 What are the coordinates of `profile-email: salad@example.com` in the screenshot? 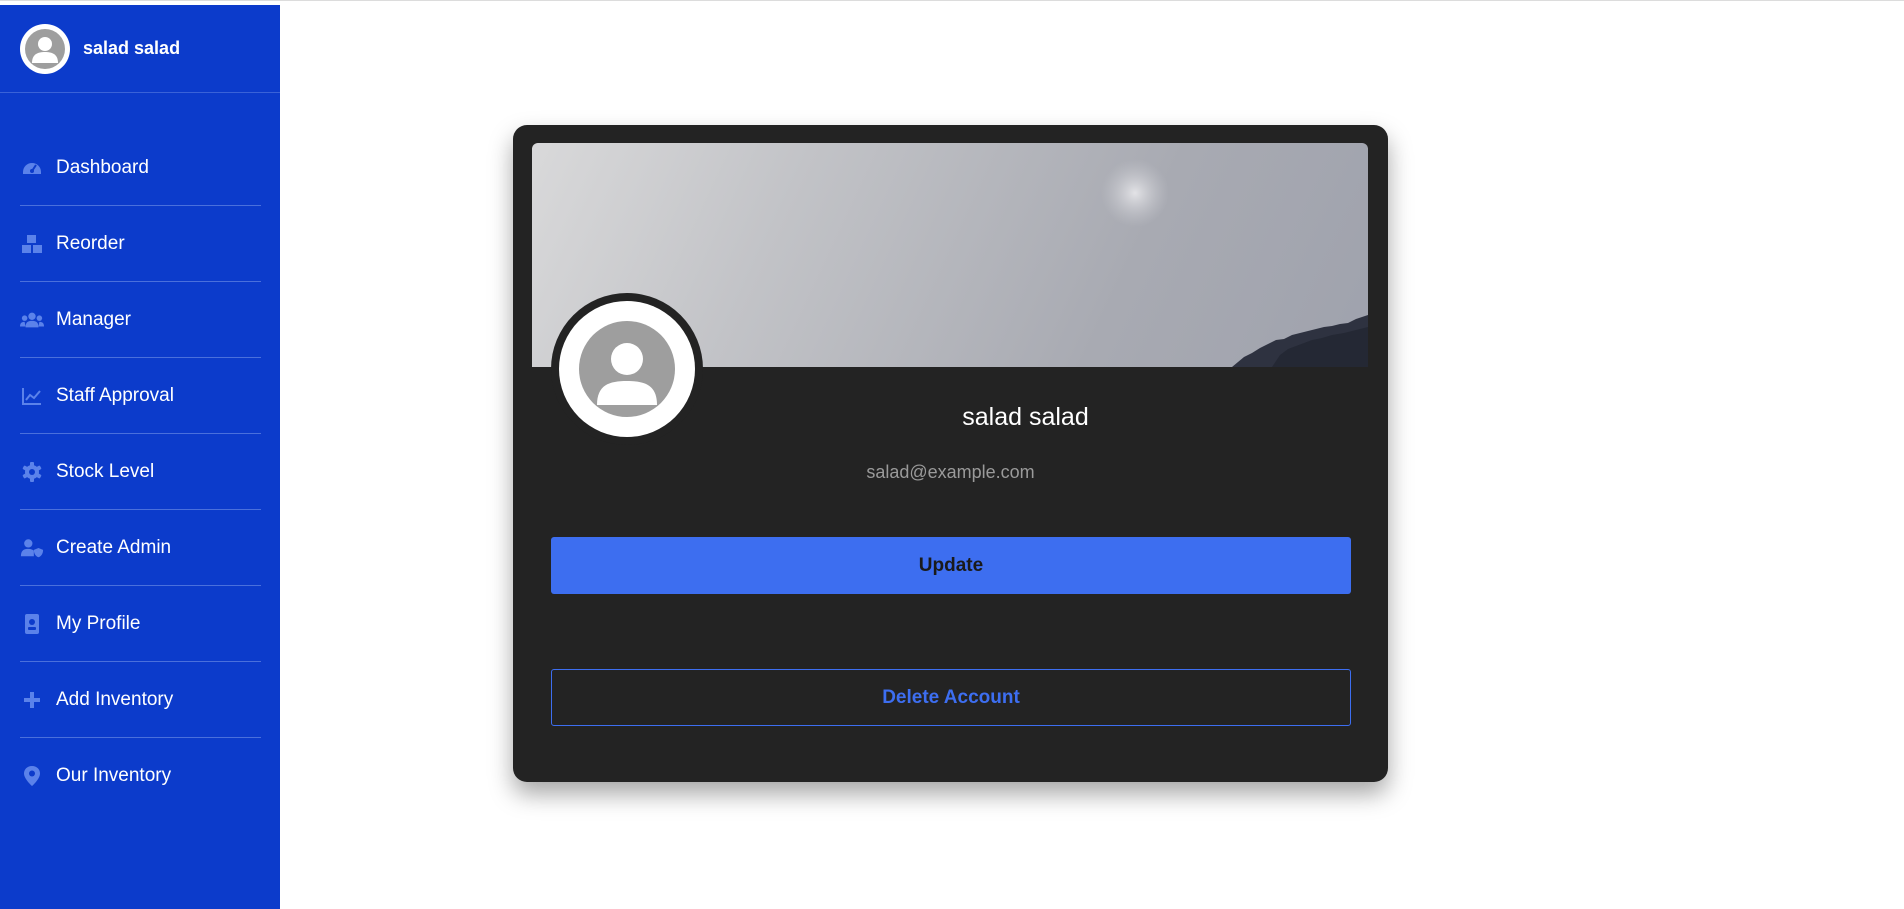 It's located at (950, 472).